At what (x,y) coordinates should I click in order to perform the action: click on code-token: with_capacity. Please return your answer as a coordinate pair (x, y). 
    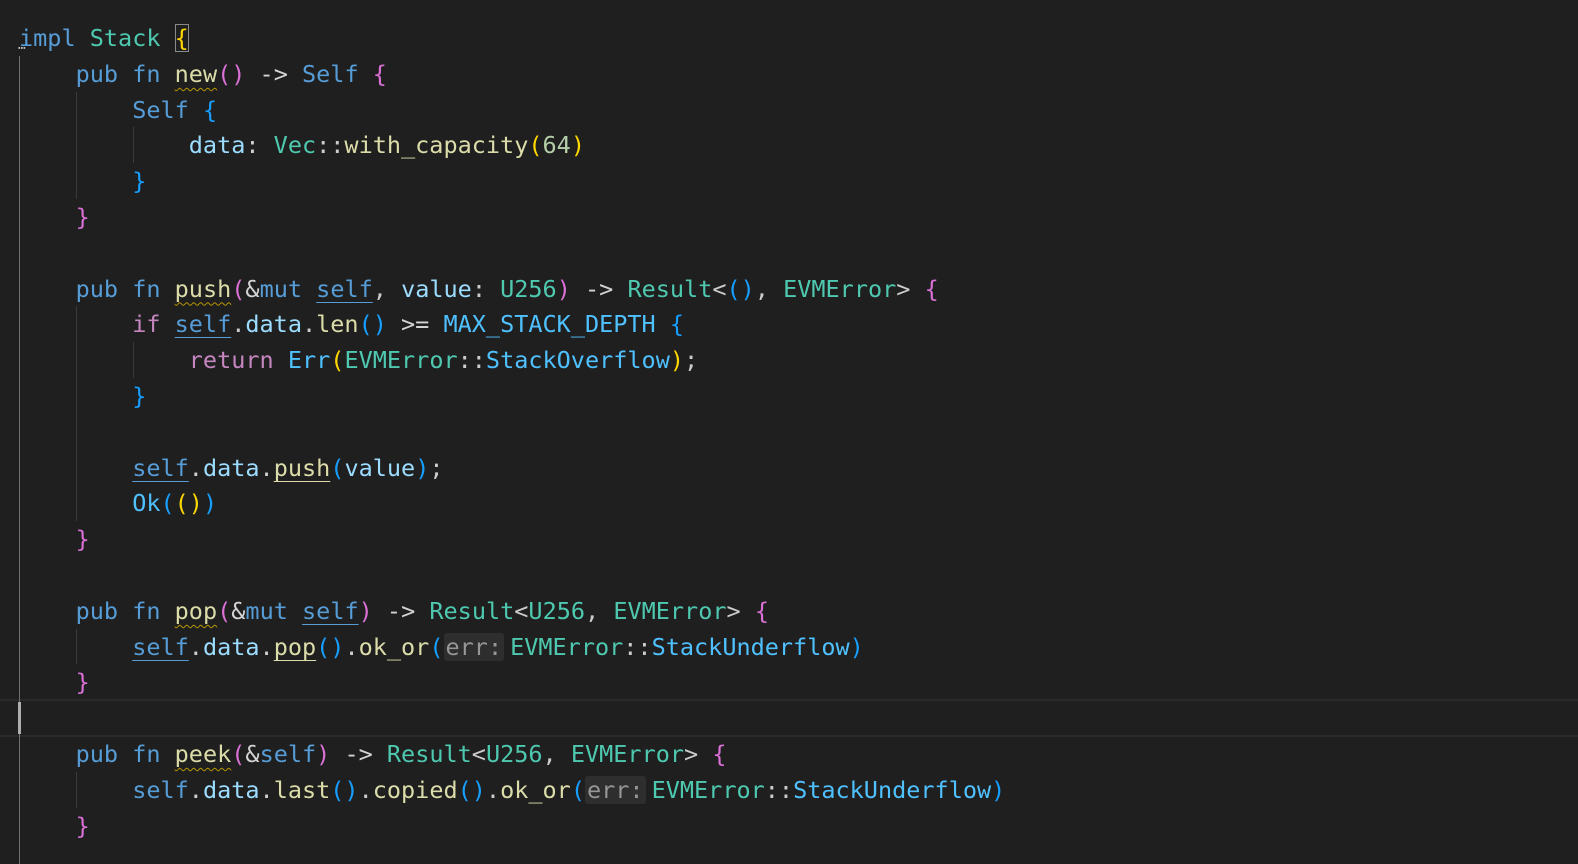
    Looking at the image, I should click on (436, 145).